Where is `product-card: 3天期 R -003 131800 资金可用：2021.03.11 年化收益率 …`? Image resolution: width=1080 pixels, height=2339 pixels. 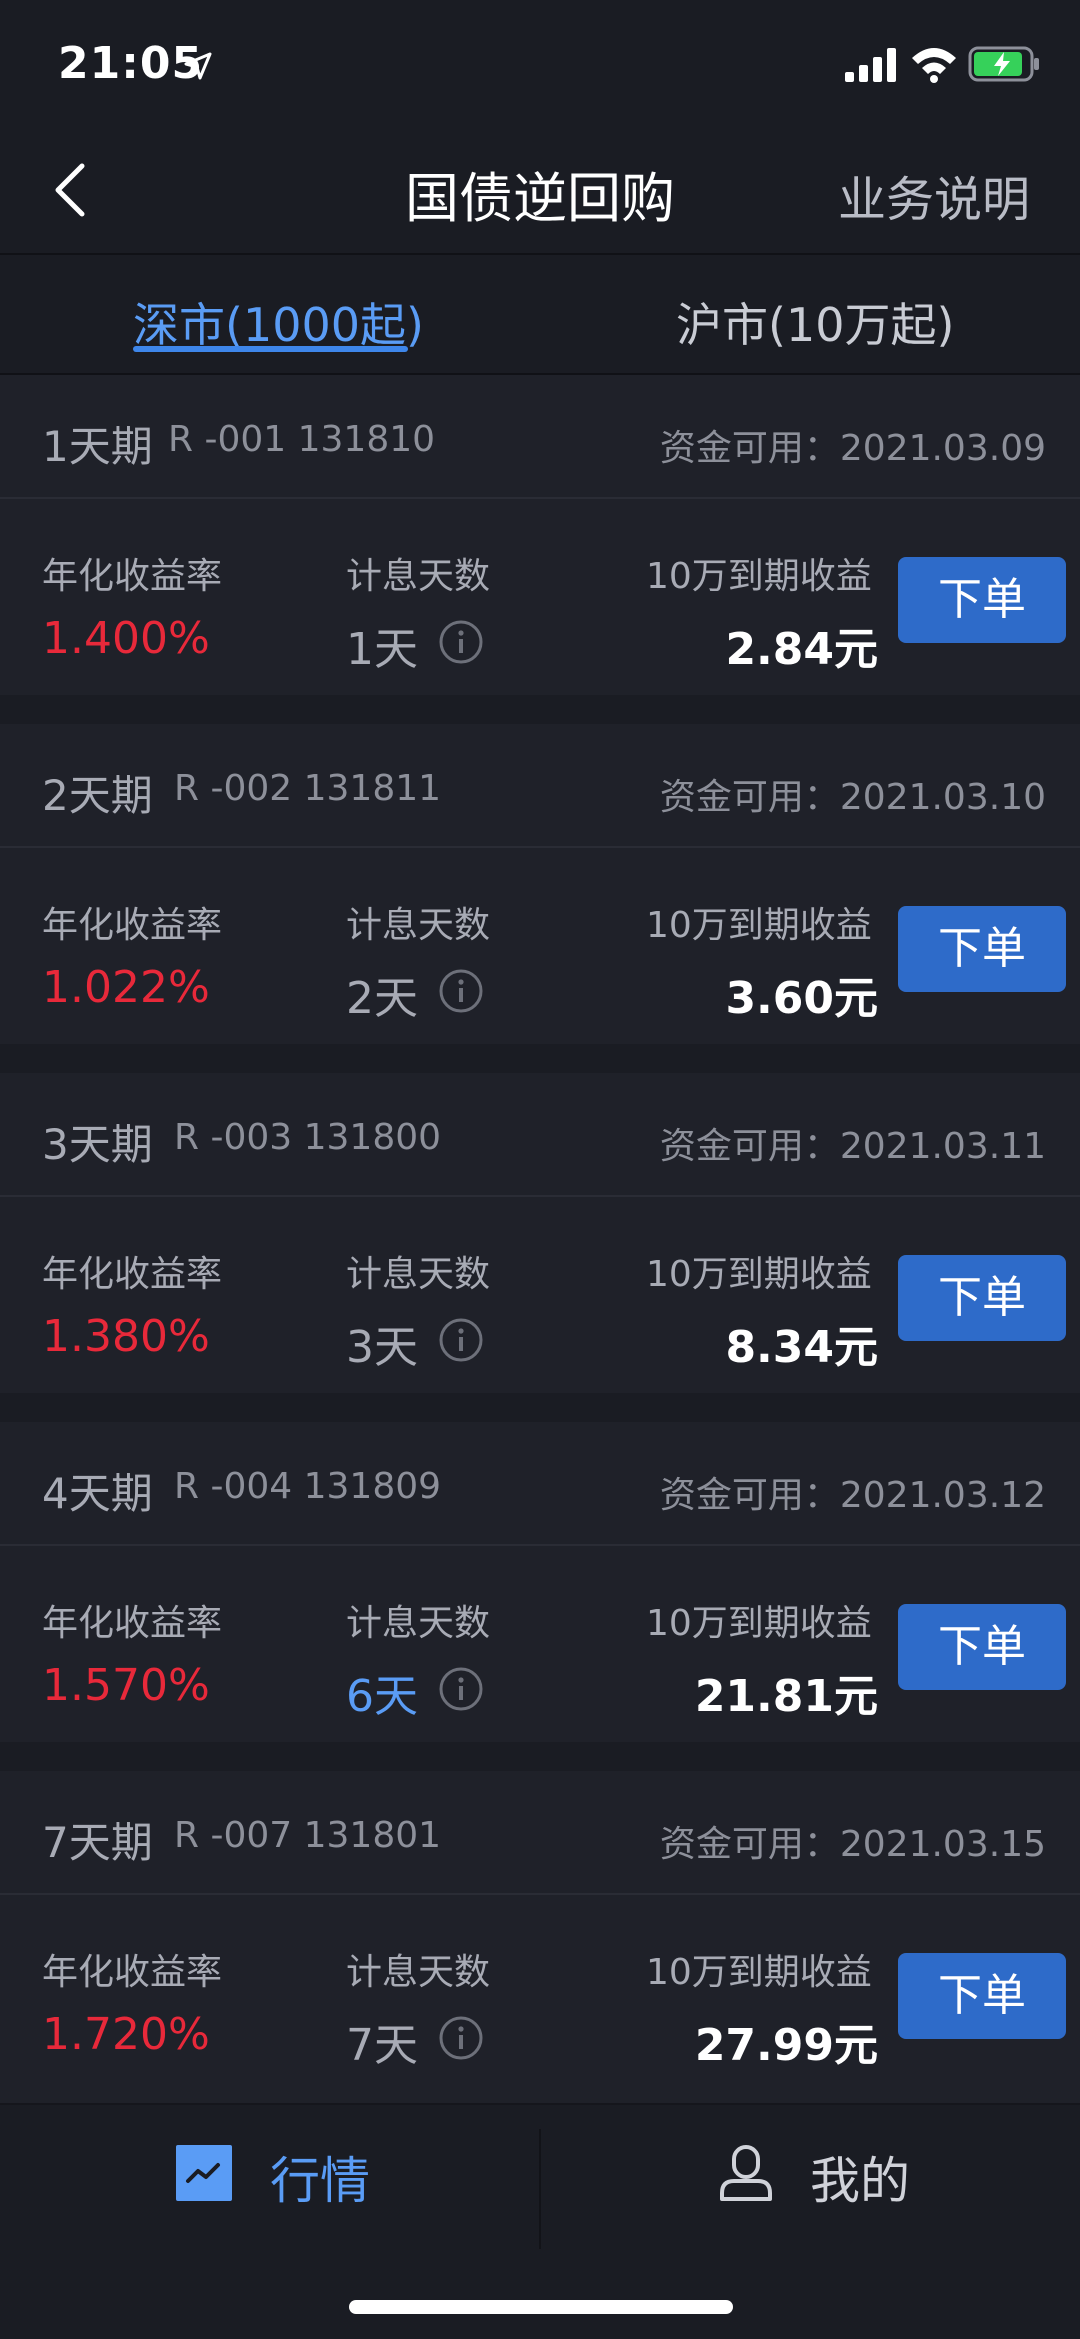
product-card: 3天期 R -003 131800 资金可用：2021.03.11 年化收益率 … is located at coordinates (540, 1233).